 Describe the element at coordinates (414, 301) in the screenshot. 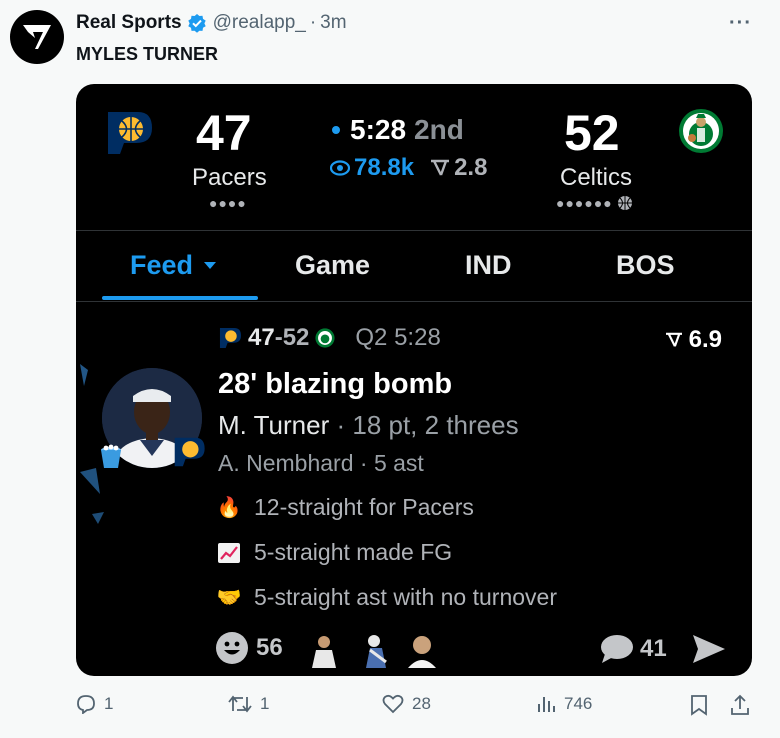

I see `tabs-divider` at that location.